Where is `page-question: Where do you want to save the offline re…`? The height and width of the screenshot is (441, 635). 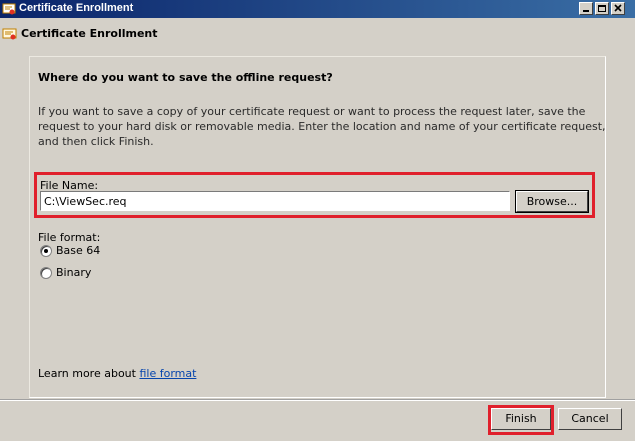
page-question: Where do you want to save the offline re… is located at coordinates (185, 77).